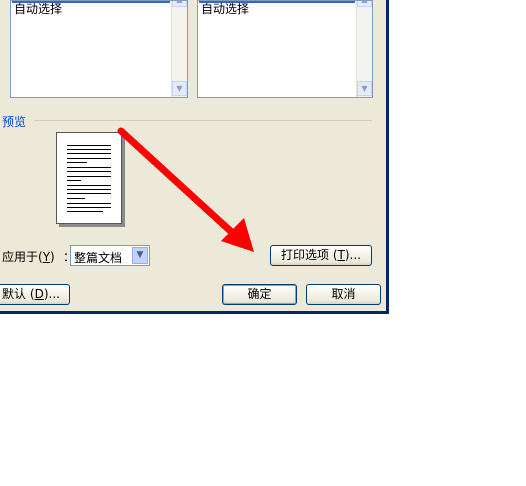 This screenshot has width=526, height=486. I want to click on annotation-arrow-icon, so click(185, 189).